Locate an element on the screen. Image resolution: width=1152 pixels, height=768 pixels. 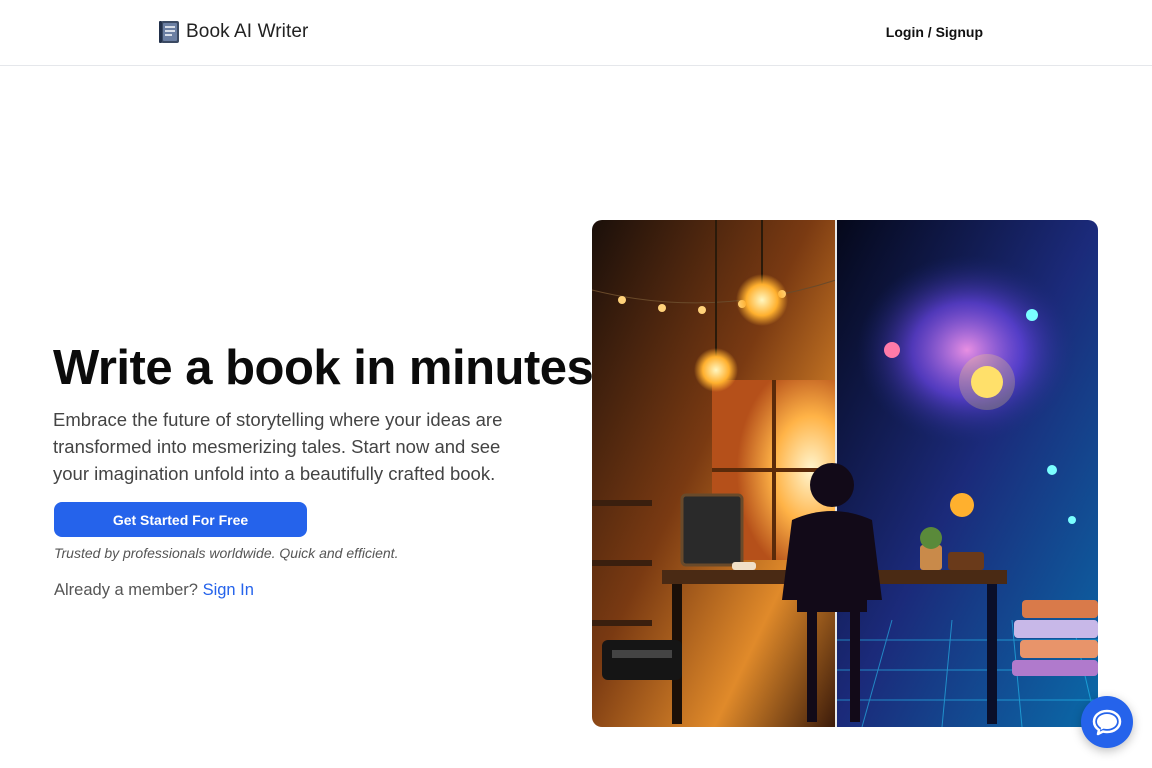
member-prompt: Already a member? Sign In is located at coordinates (154, 590).